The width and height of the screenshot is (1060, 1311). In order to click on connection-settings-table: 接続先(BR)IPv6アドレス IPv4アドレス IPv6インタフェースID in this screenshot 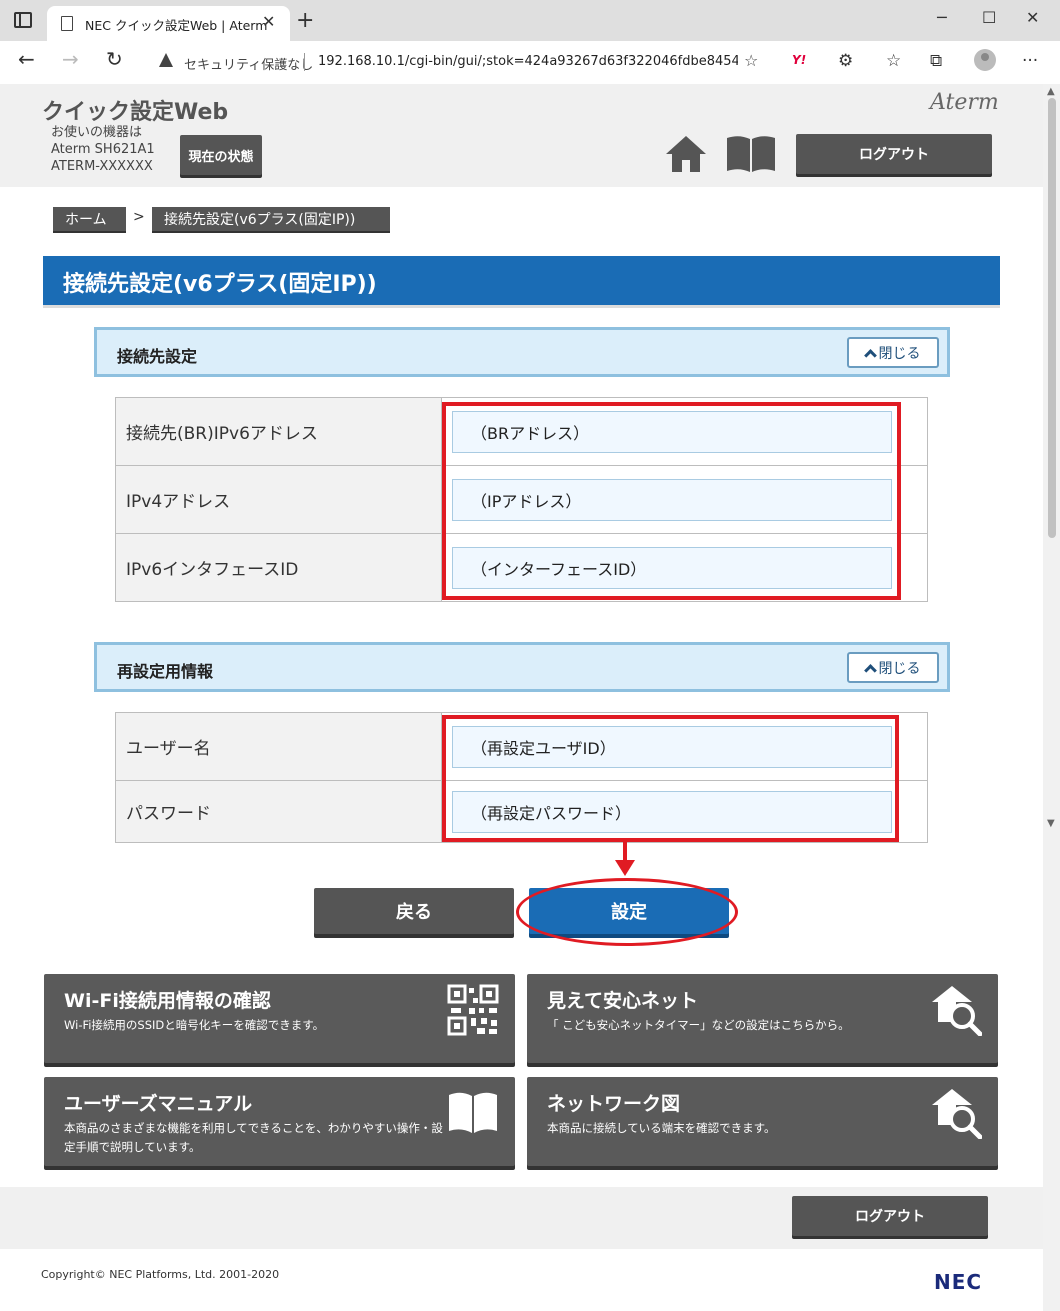, I will do `click(521, 499)`.